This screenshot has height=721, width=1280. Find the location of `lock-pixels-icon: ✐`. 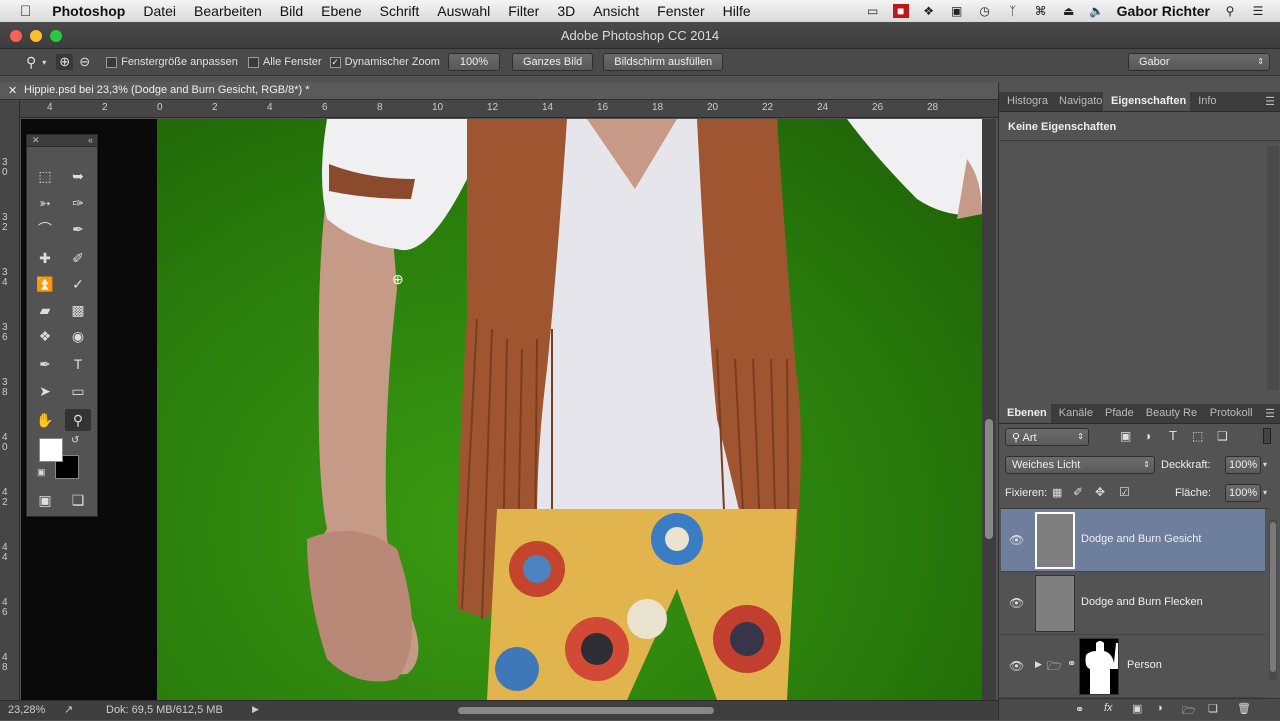

lock-pixels-icon: ✐ is located at coordinates (1078, 492).